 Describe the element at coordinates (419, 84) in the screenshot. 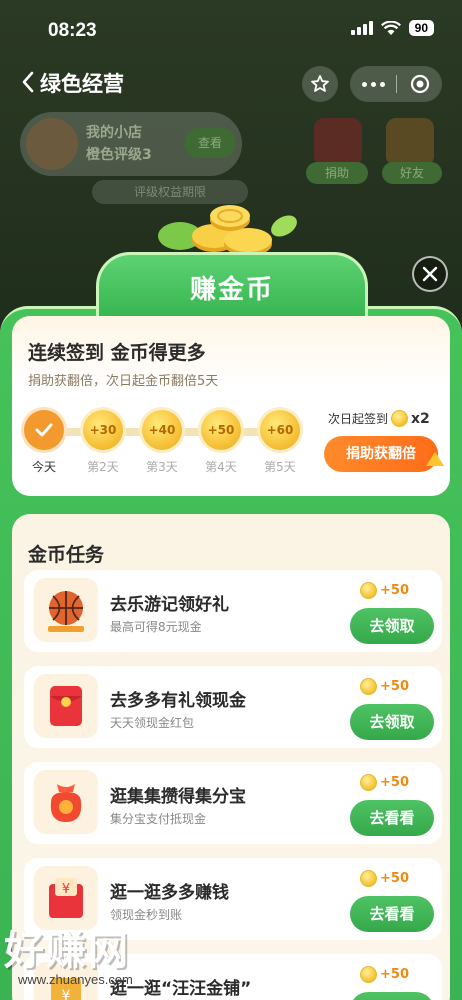

I see `close-program-icon` at that location.